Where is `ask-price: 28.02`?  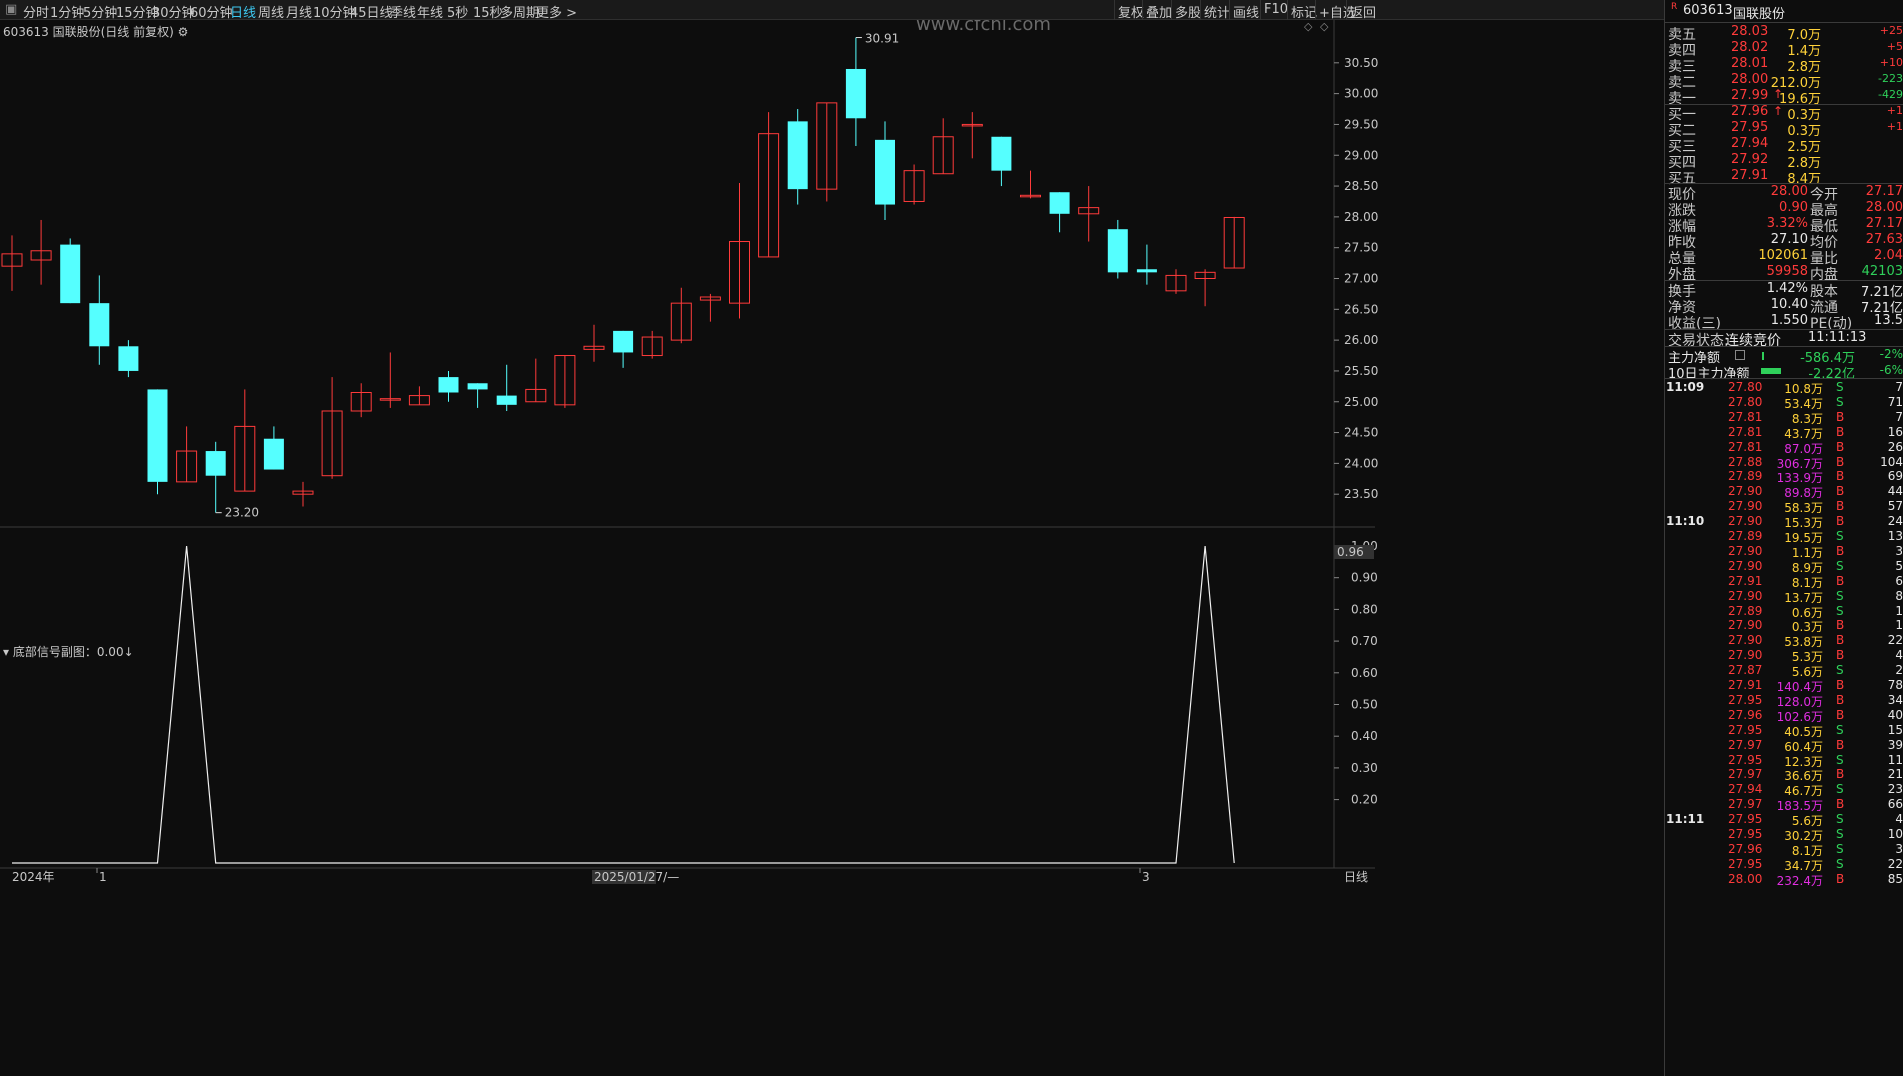 ask-price: 28.02 is located at coordinates (1750, 47).